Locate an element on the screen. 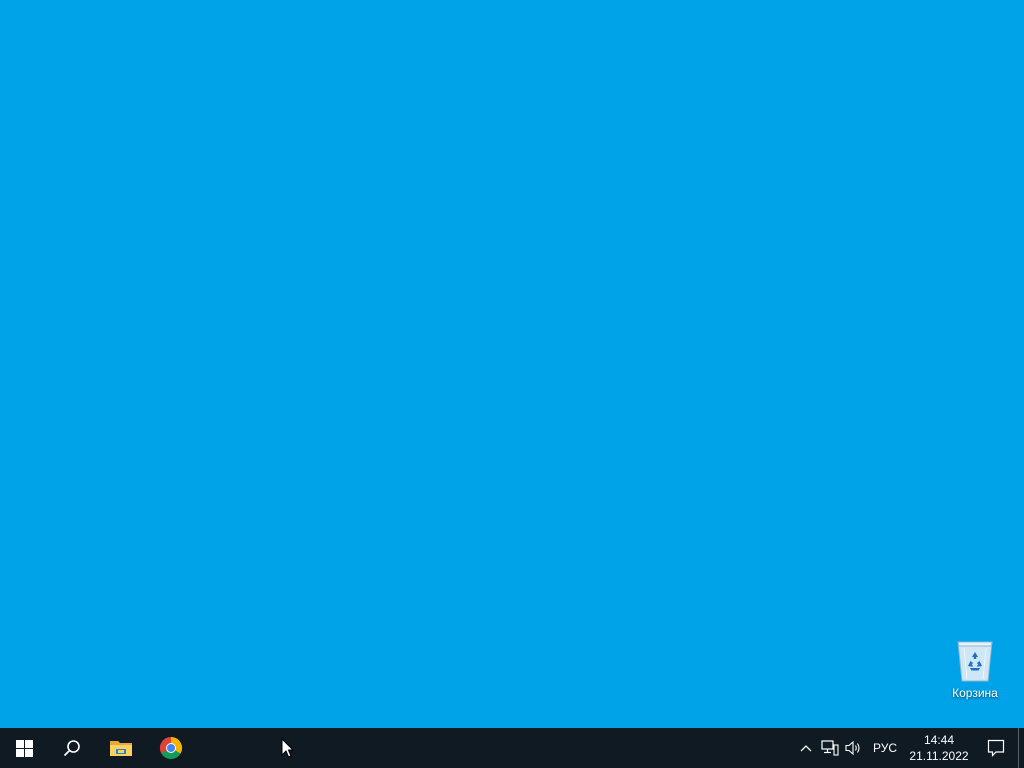 This screenshot has height=768, width=1024. recycle-bin-shortcut: Корзина is located at coordinates (975, 672).